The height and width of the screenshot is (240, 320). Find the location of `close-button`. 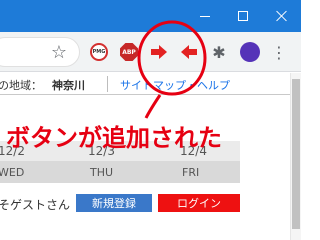

close-button is located at coordinates (282, 16).